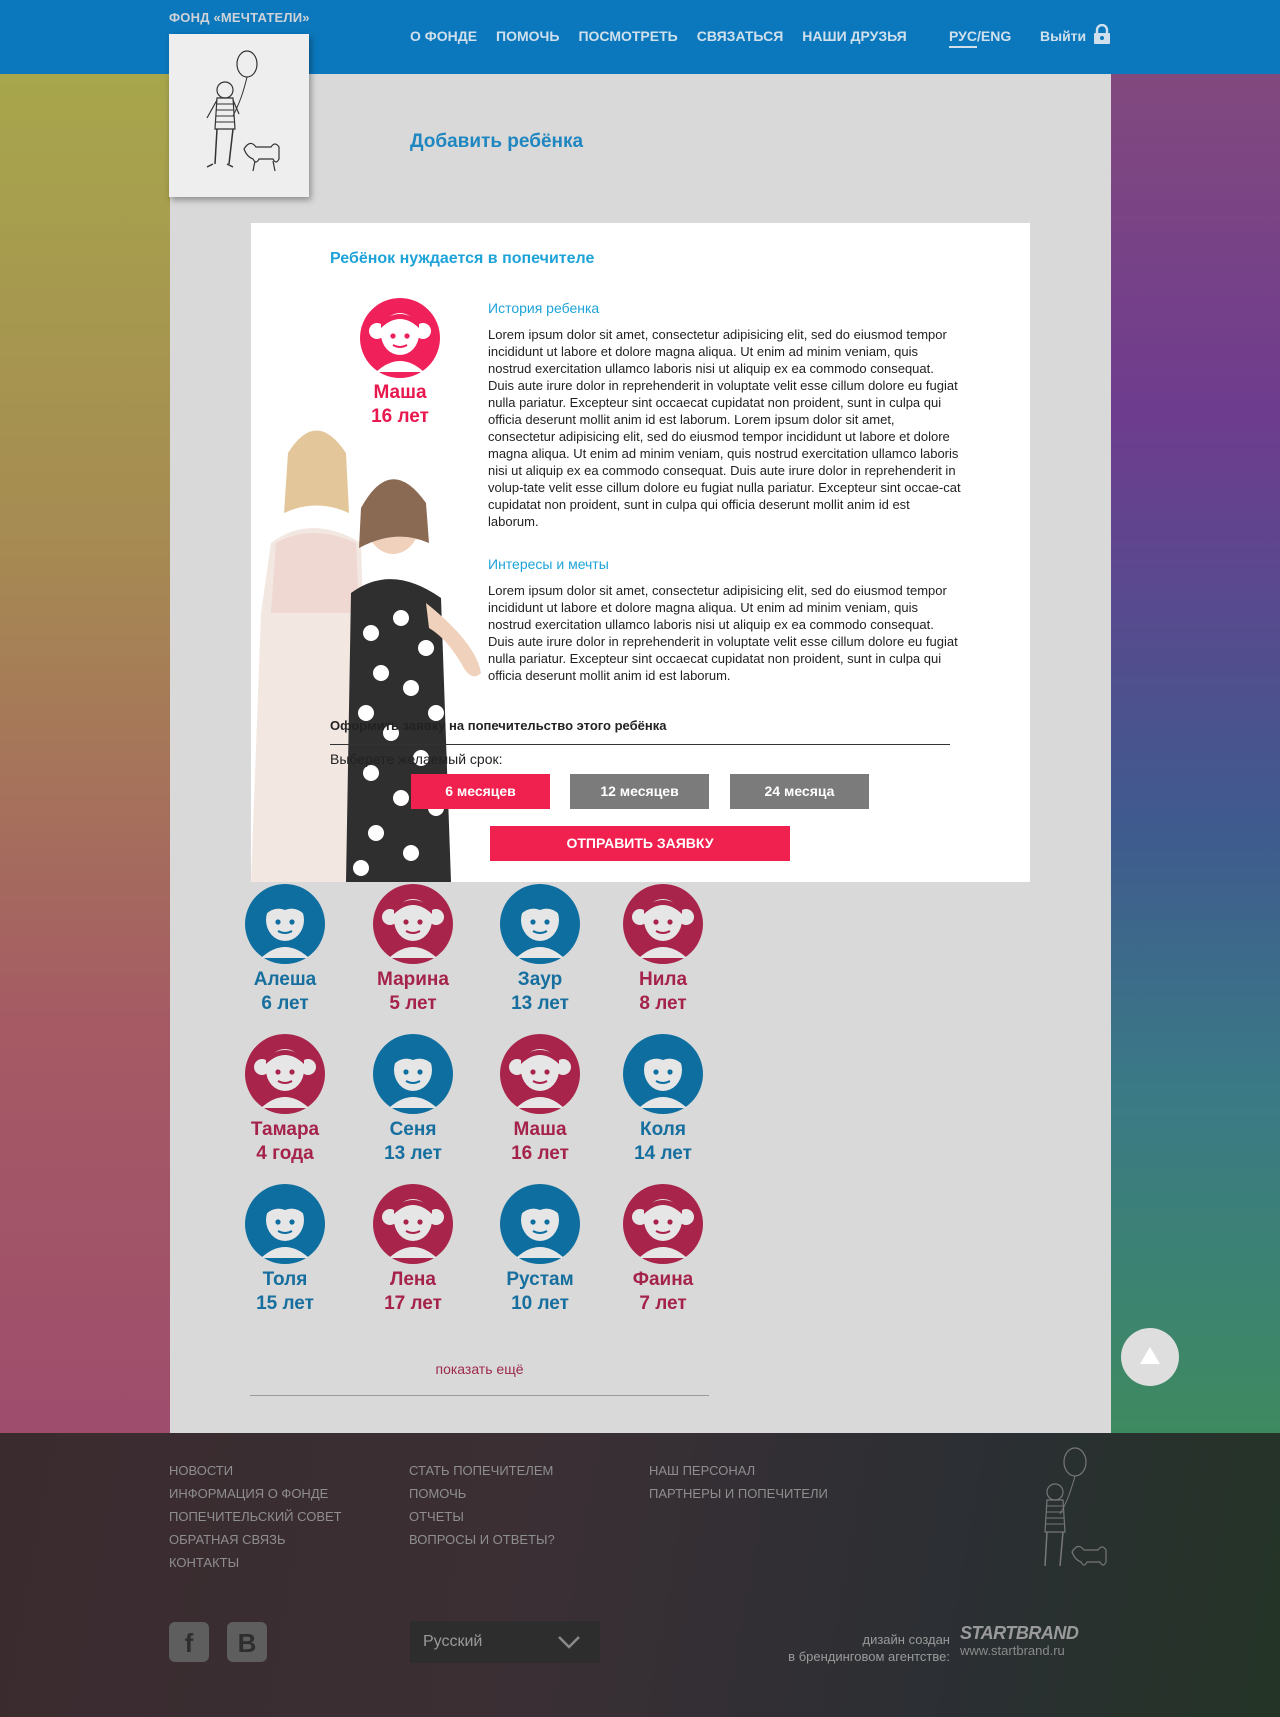  I want to click on kid-card: Сеня 13 лет, so click(413, 1100).